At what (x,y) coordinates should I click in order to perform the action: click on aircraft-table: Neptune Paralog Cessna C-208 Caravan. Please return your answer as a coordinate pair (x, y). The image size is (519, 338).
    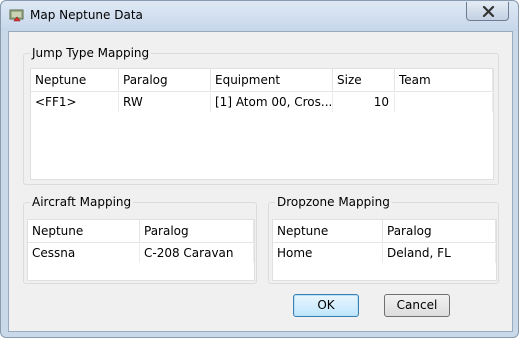
    Looking at the image, I should click on (141, 250).